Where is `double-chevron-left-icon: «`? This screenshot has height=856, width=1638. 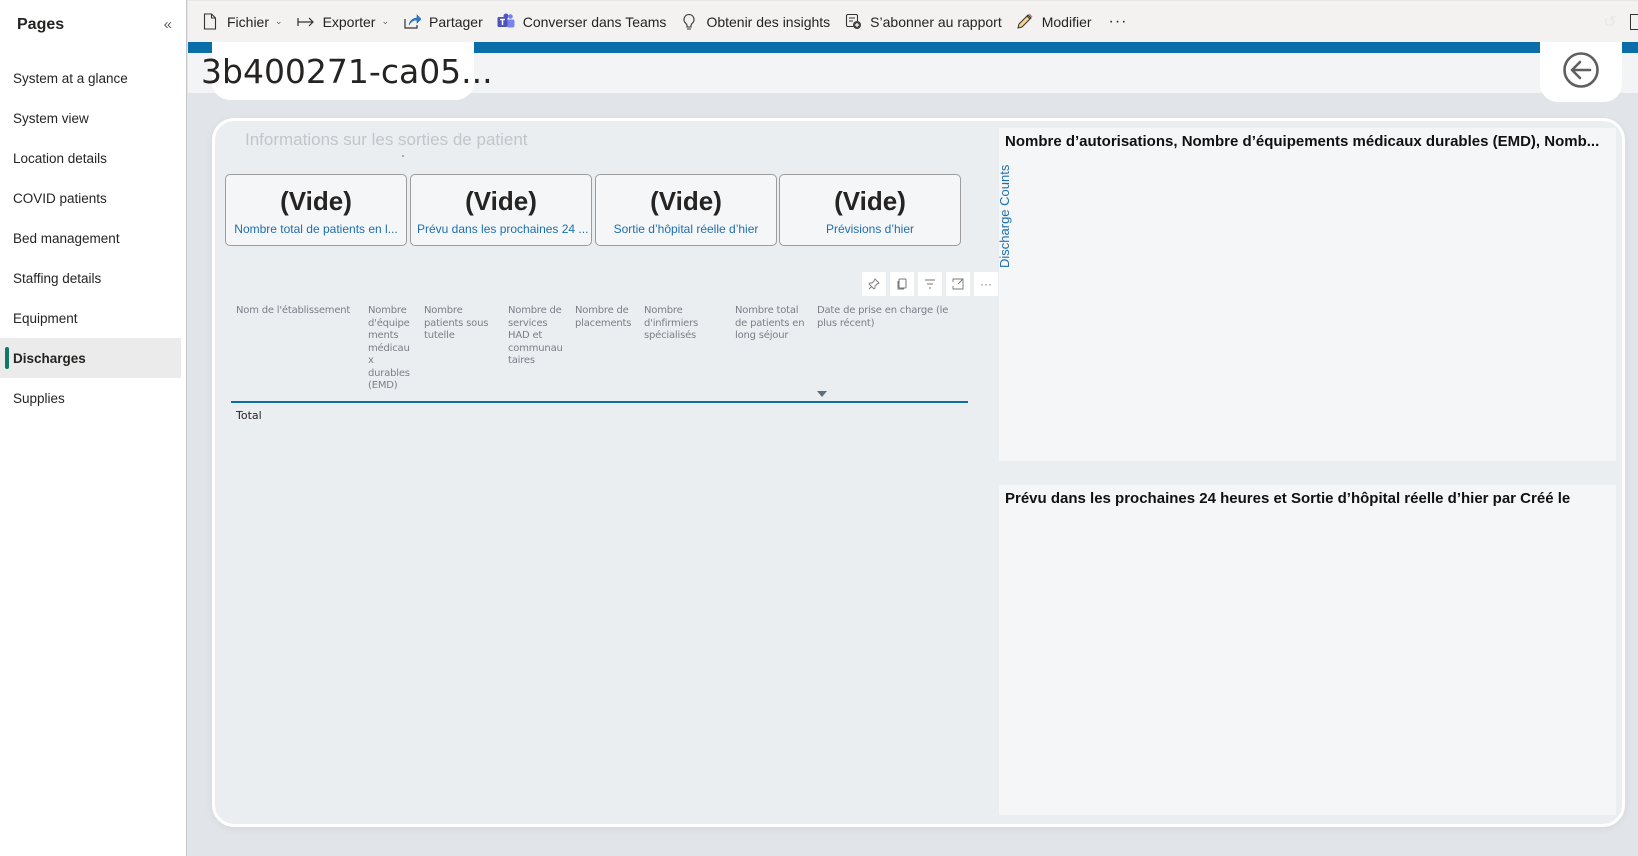
double-chevron-left-icon: « is located at coordinates (168, 24).